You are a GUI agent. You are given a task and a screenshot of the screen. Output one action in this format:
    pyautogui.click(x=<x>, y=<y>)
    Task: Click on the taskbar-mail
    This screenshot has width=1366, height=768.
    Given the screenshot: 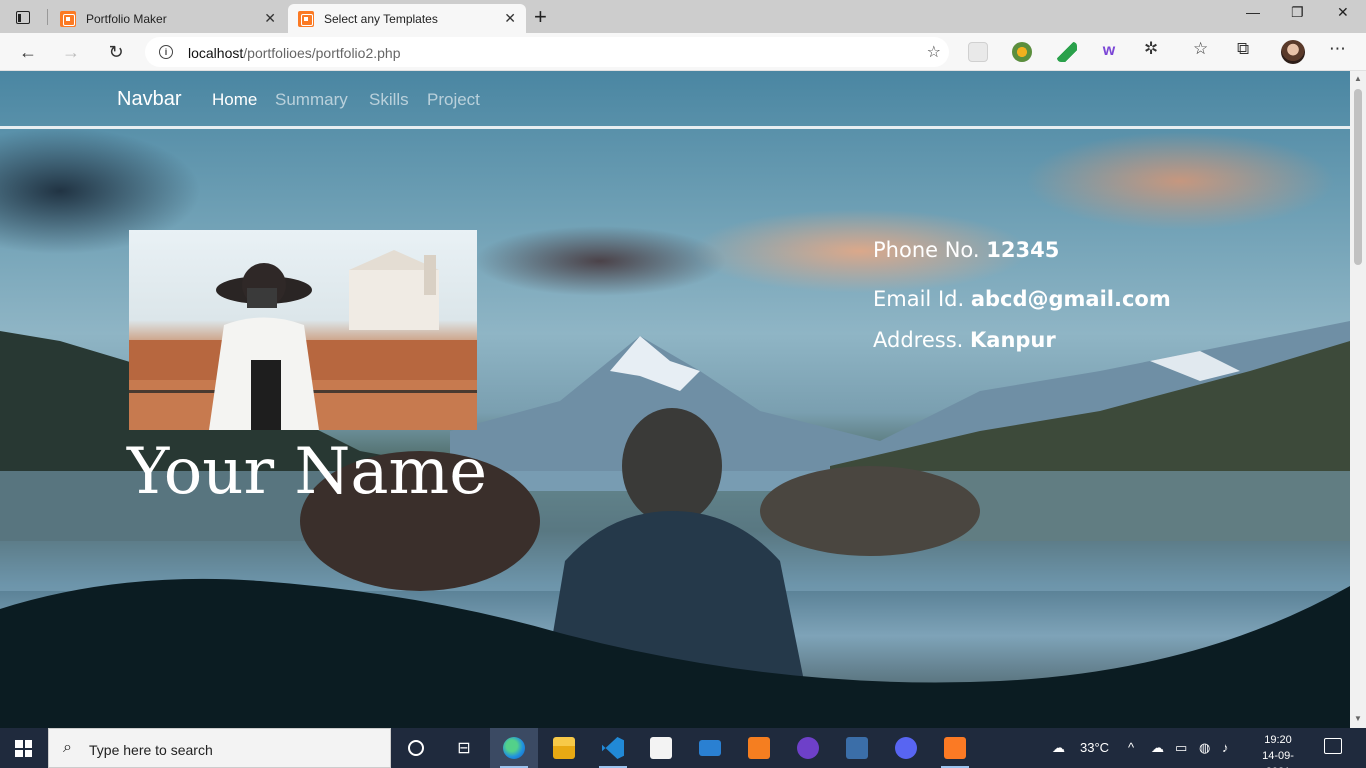 What is the action you would take?
    pyautogui.click(x=710, y=748)
    